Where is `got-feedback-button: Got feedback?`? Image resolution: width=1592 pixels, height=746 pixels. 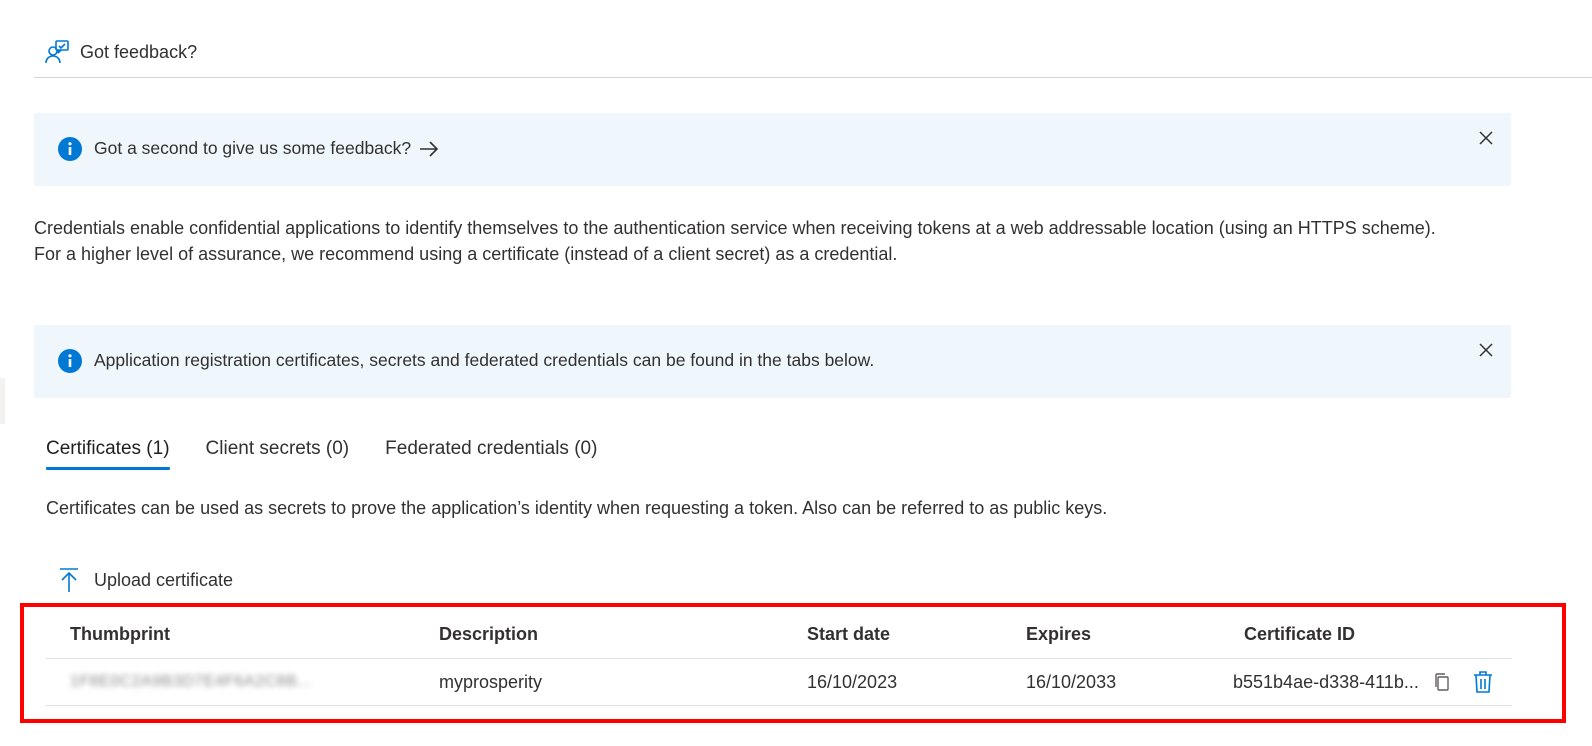
got-feedback-button: Got feedback? is located at coordinates (120, 52).